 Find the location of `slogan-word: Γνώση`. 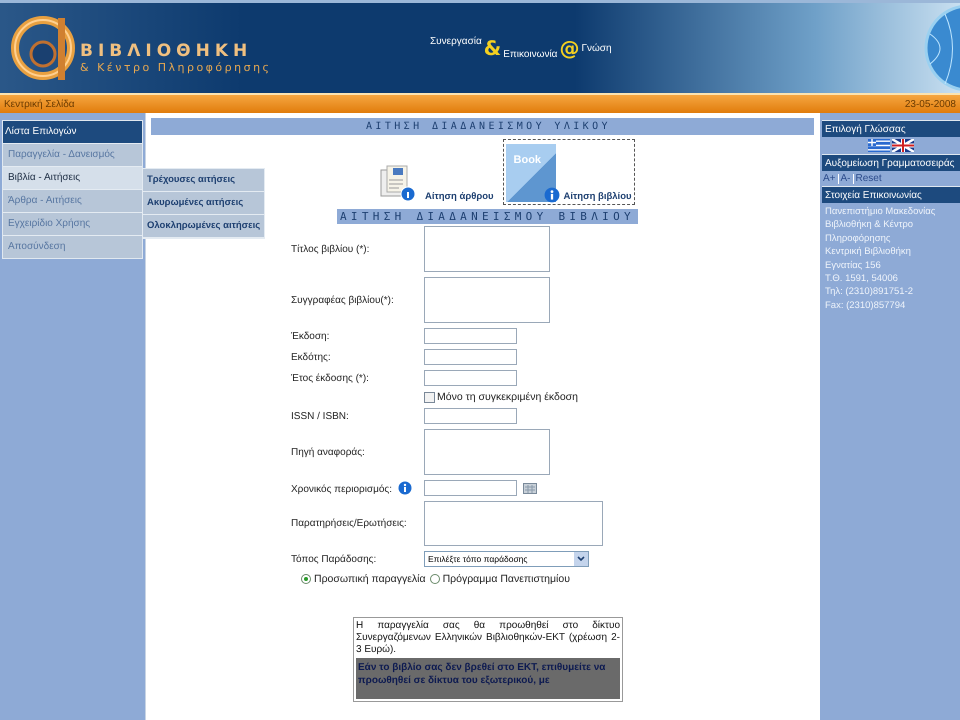

slogan-word: Γνώση is located at coordinates (596, 48).